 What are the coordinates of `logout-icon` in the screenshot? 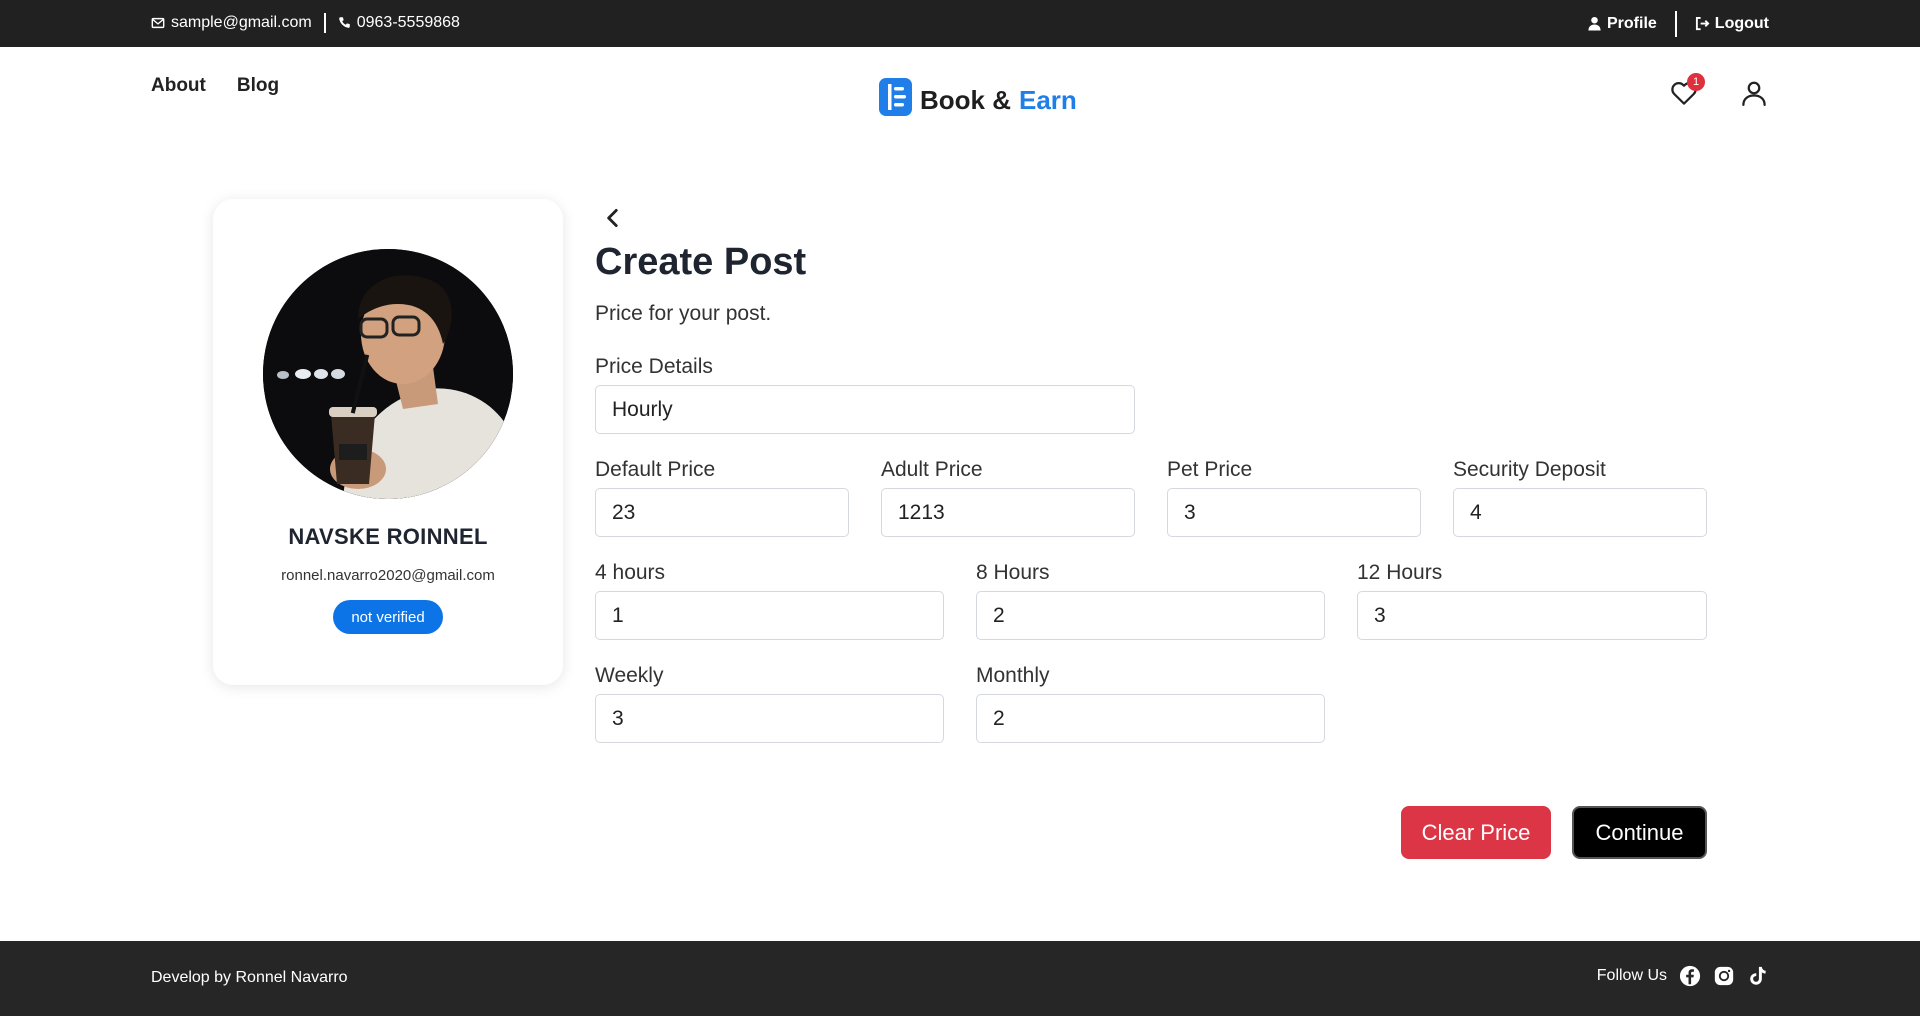 It's located at (1702, 23).